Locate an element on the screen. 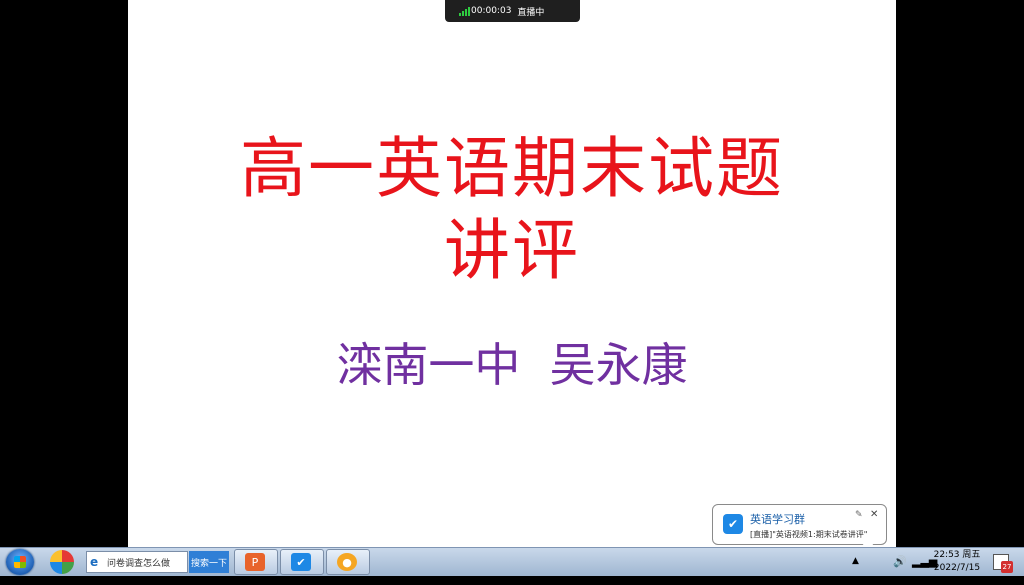  slide-title-line1: 高一英语期末试题 is located at coordinates (512, 168).